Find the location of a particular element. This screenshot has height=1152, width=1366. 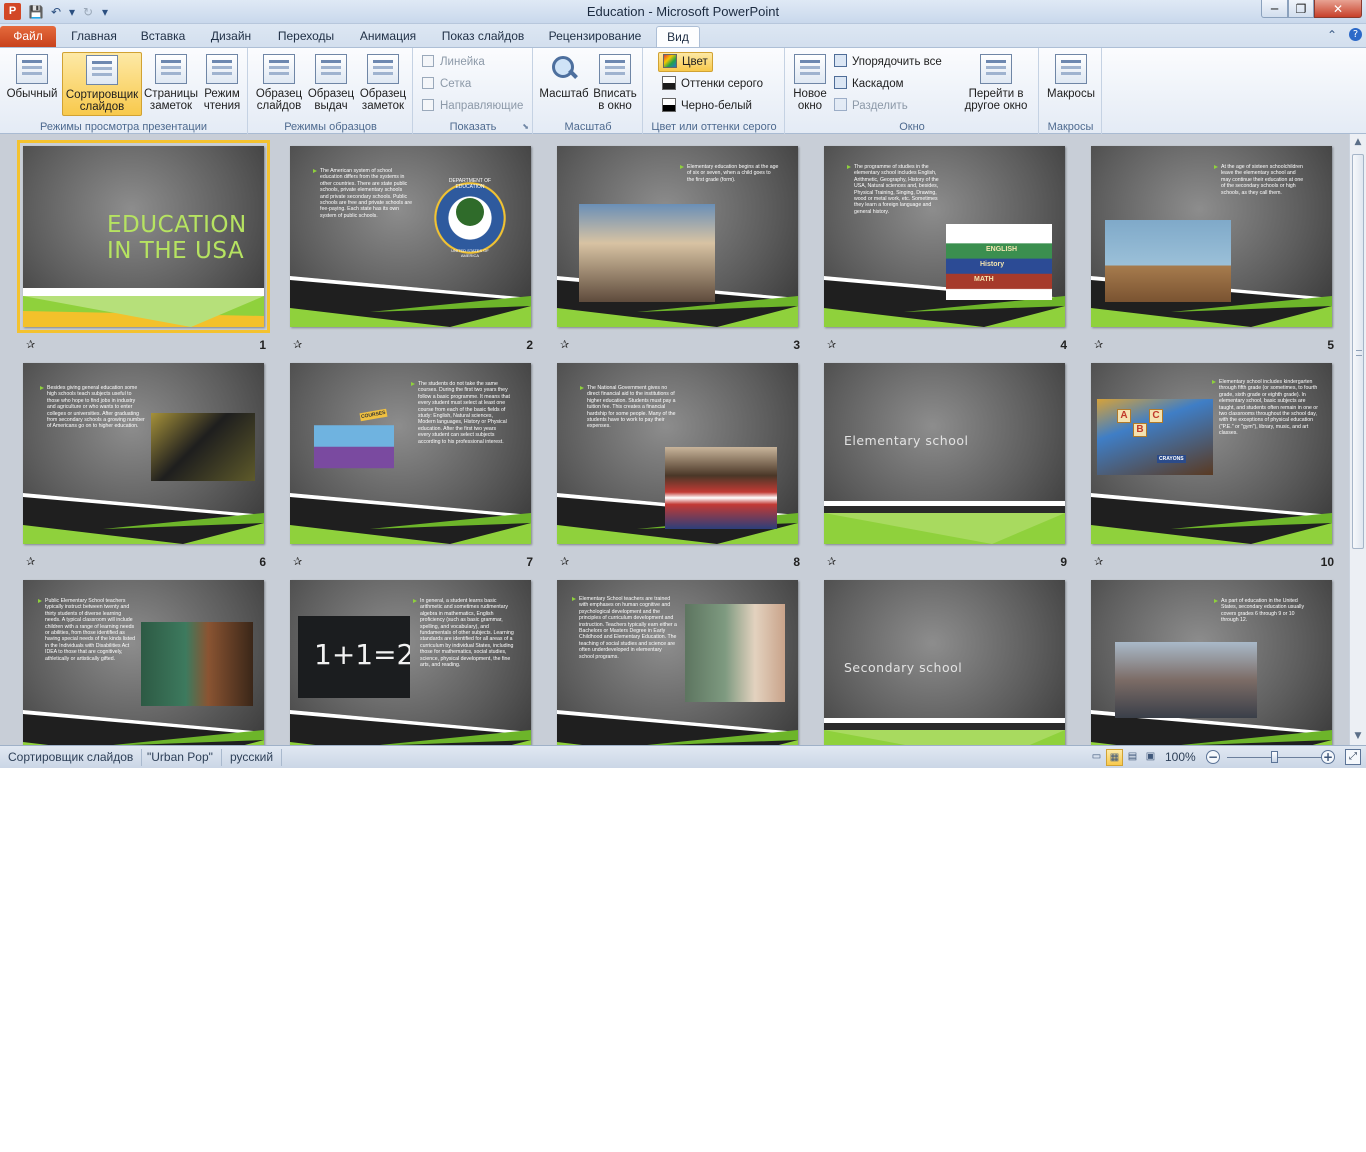

fit-to-window-button: Вписать в окно is located at coordinates (615, 84).